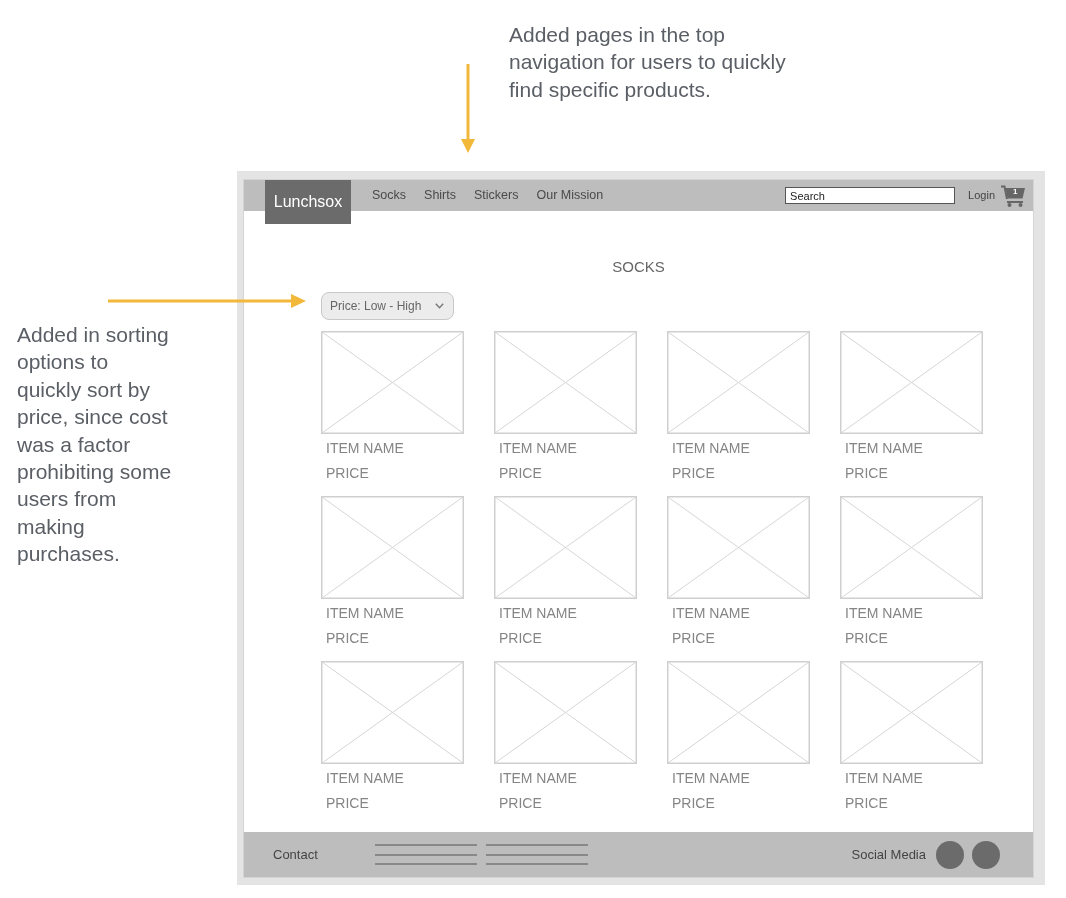 The image size is (1066, 898). Describe the element at coordinates (295, 854) in the screenshot. I see `contact-link: Contact` at that location.